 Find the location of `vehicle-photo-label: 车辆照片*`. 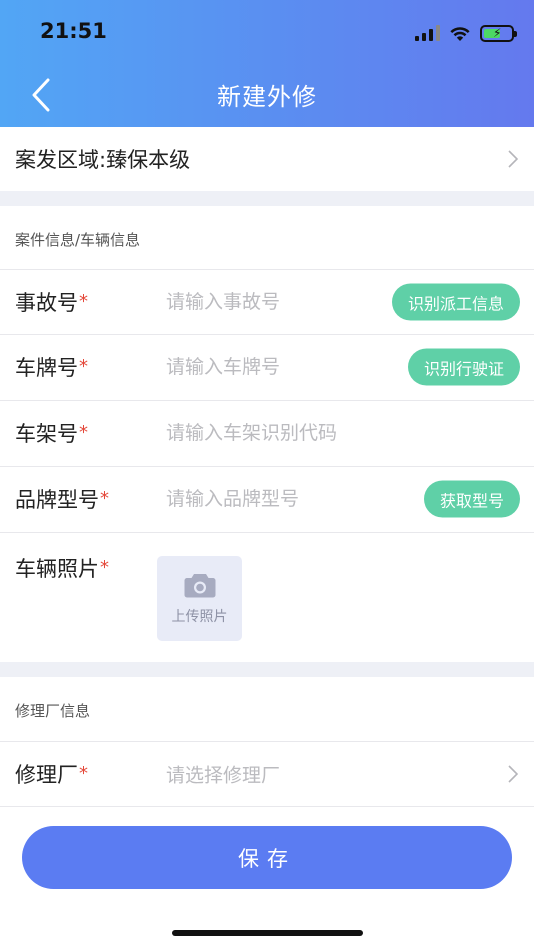

vehicle-photo-label: 车辆照片* is located at coordinates (62, 569).